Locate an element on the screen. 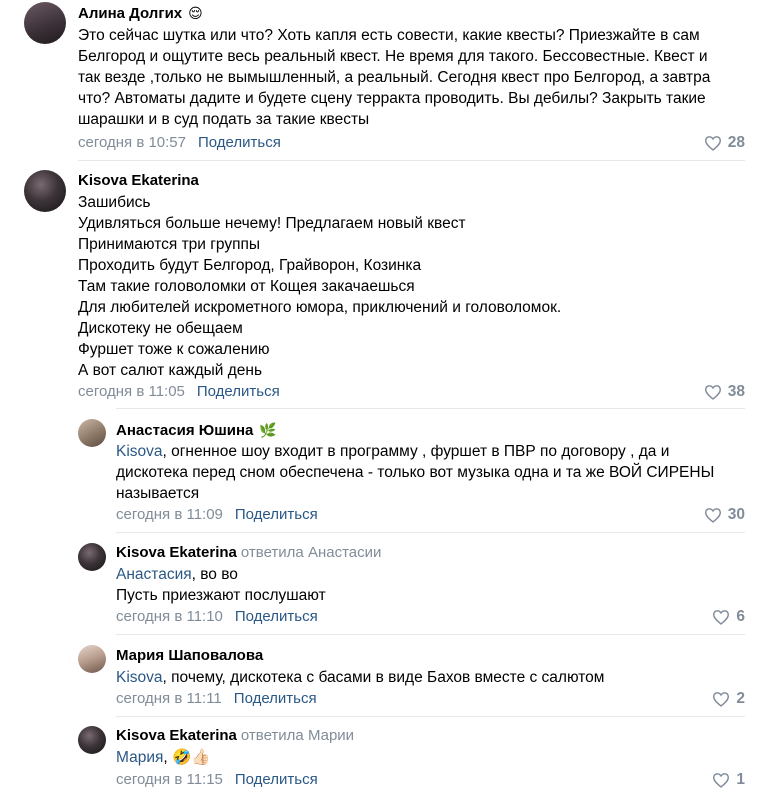 The height and width of the screenshot is (800, 771). like-button: 6 is located at coordinates (728, 617).